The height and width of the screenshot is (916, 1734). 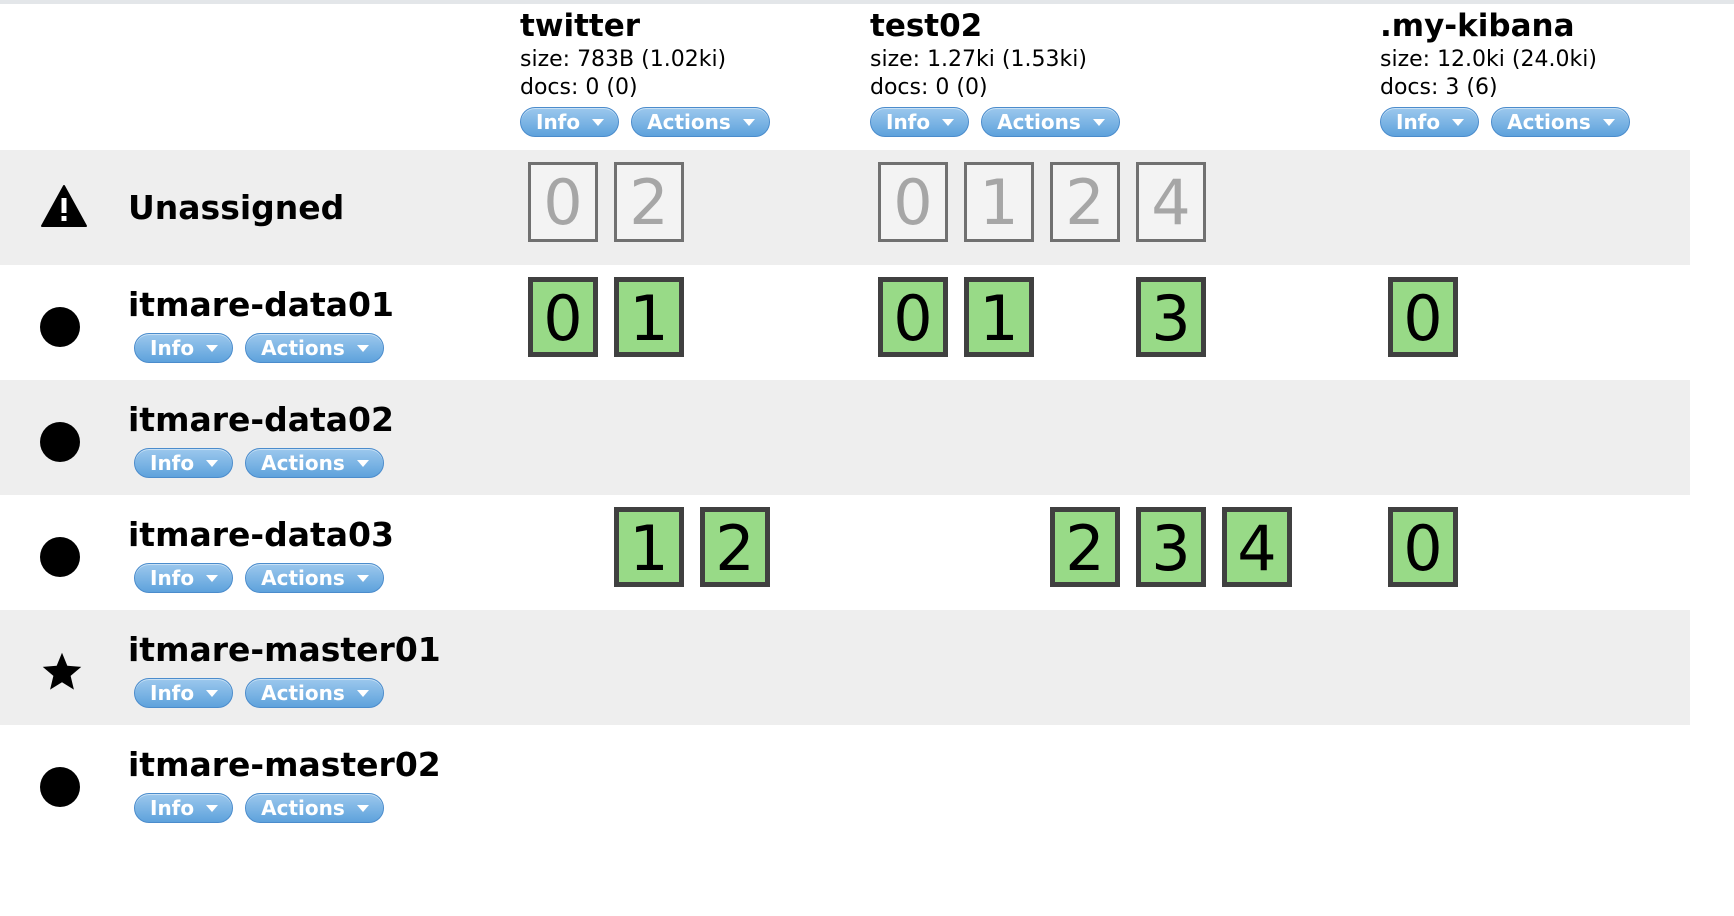 I want to click on index-size: size: 783B (1.02ki), so click(x=623, y=59).